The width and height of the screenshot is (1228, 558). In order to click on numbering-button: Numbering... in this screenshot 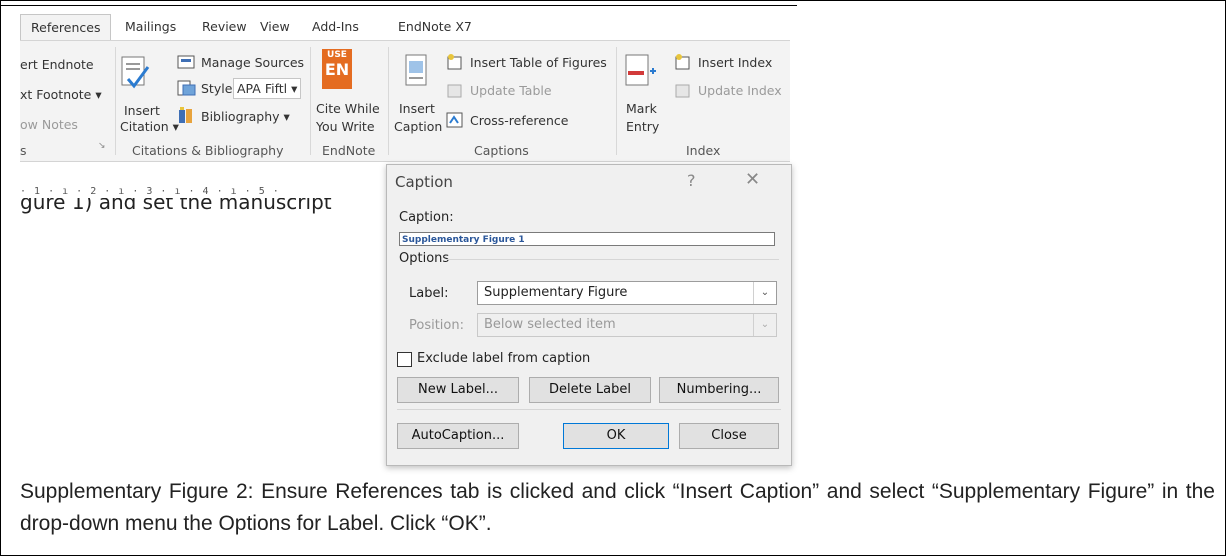, I will do `click(719, 390)`.